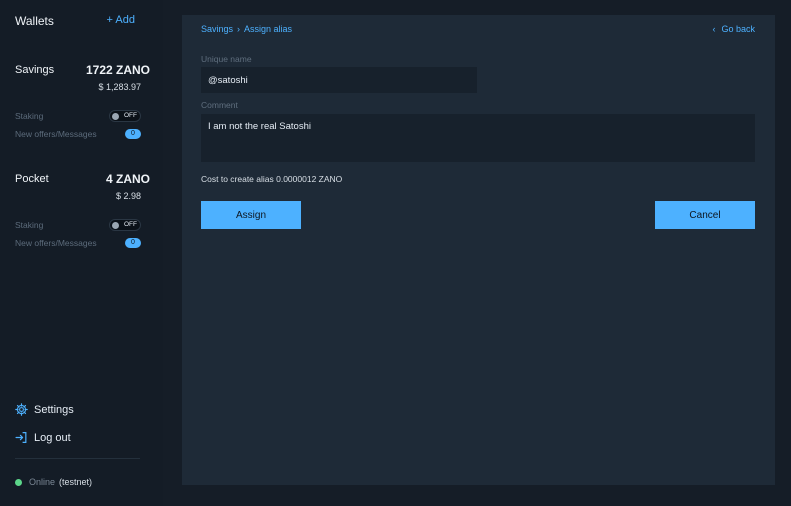 This screenshot has height=506, width=791. What do you see at coordinates (127, 179) in the screenshot?
I see `wallet-balance: 4 ZANO` at bounding box center [127, 179].